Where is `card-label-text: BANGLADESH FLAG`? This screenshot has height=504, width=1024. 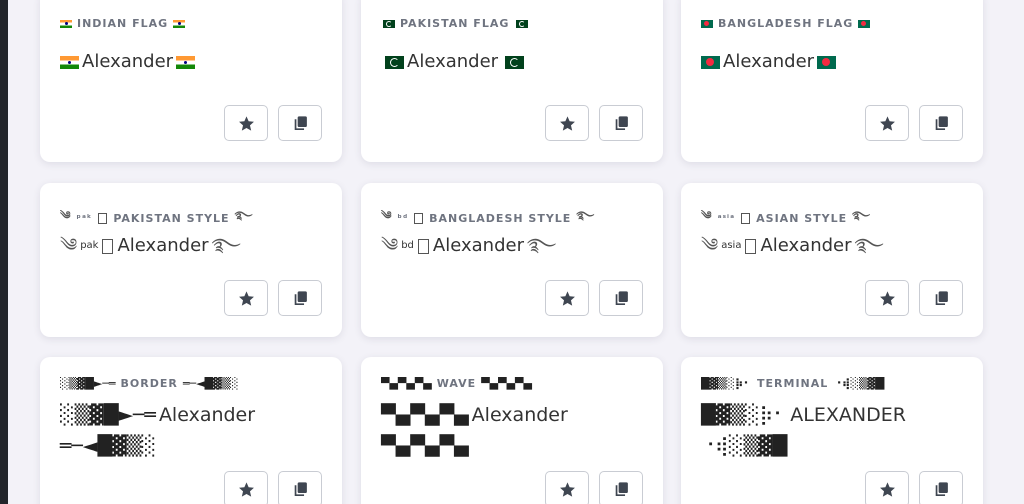
card-label-text: BANGLADESH FLAG is located at coordinates (786, 23).